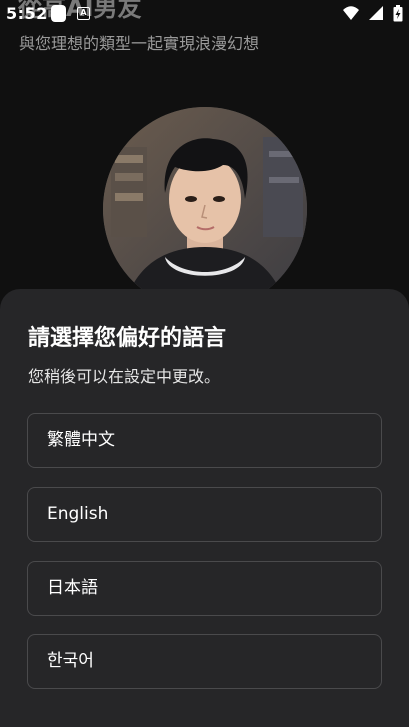 The height and width of the screenshot is (727, 409). Describe the element at coordinates (139, 43) in the screenshot. I see `background-subtitle: 與您理想的類型一起實現浪漫幻想` at that location.